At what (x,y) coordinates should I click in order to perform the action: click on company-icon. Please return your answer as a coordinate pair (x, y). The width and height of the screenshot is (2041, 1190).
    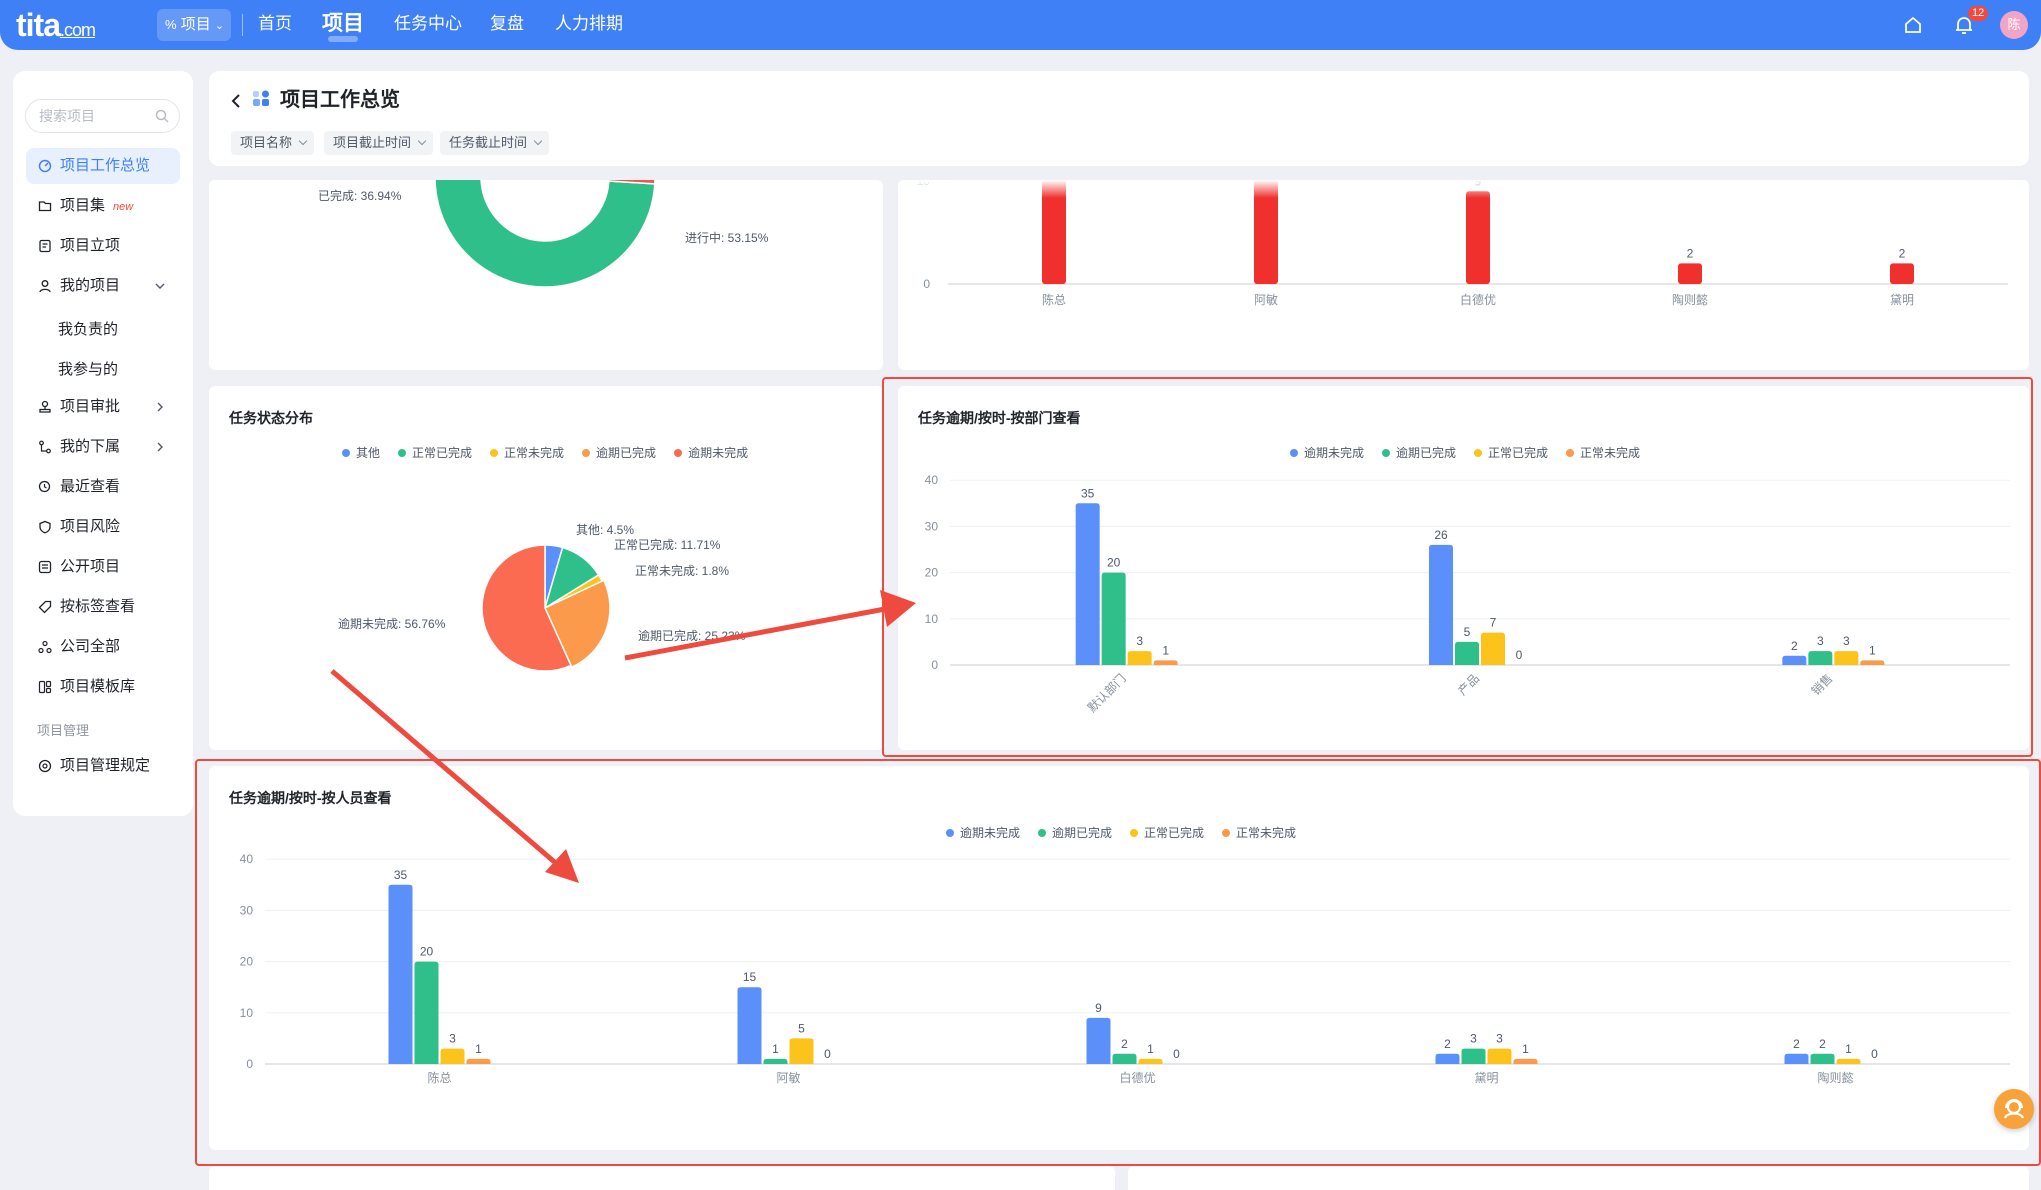
    Looking at the image, I should click on (45, 647).